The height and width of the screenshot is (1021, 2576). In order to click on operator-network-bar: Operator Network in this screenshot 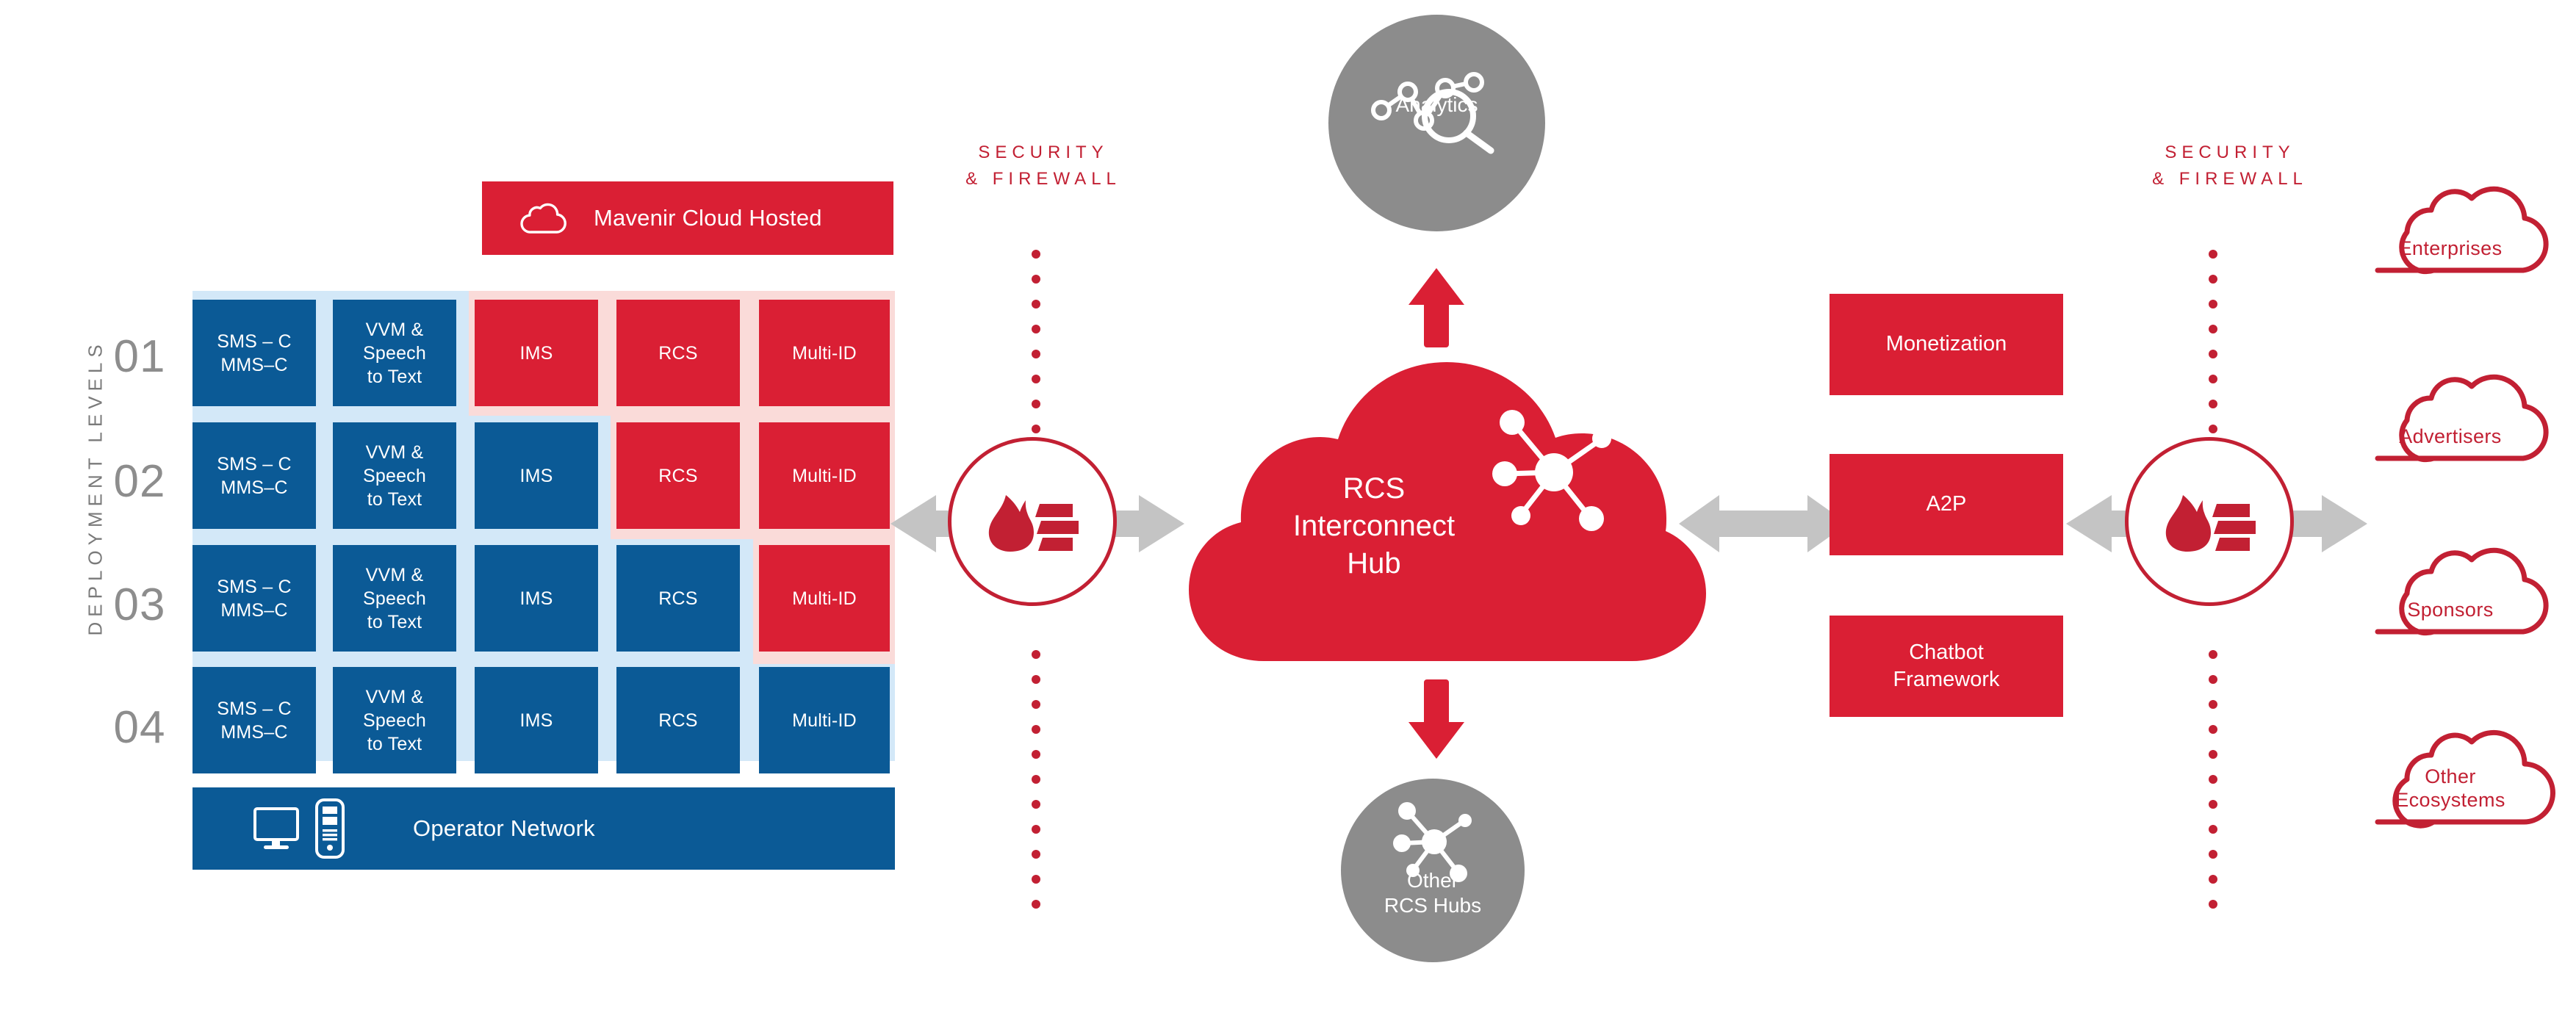, I will do `click(544, 829)`.